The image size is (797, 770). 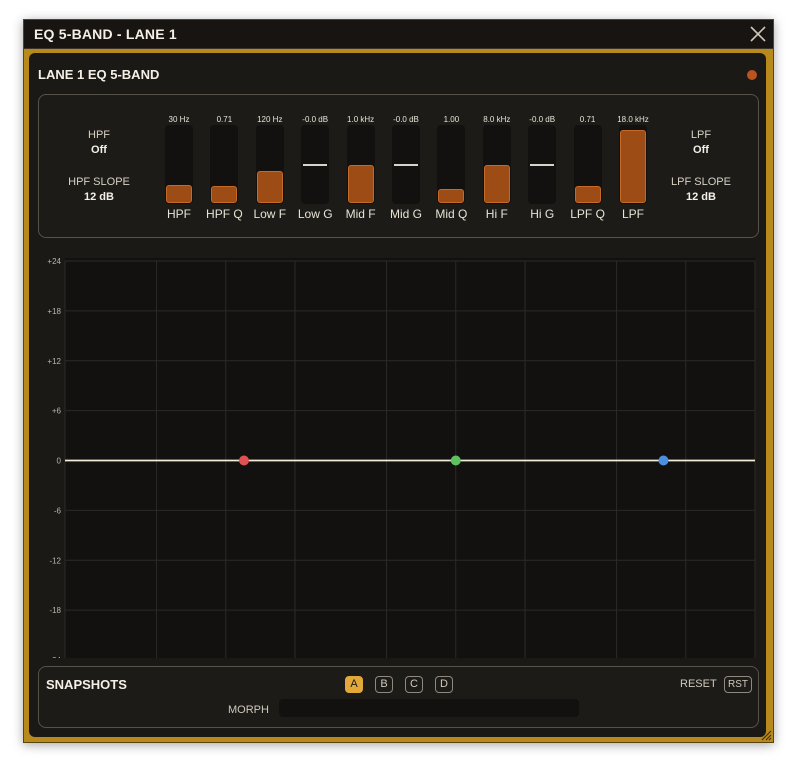 I want to click on morph-slider, so click(x=429, y=708).